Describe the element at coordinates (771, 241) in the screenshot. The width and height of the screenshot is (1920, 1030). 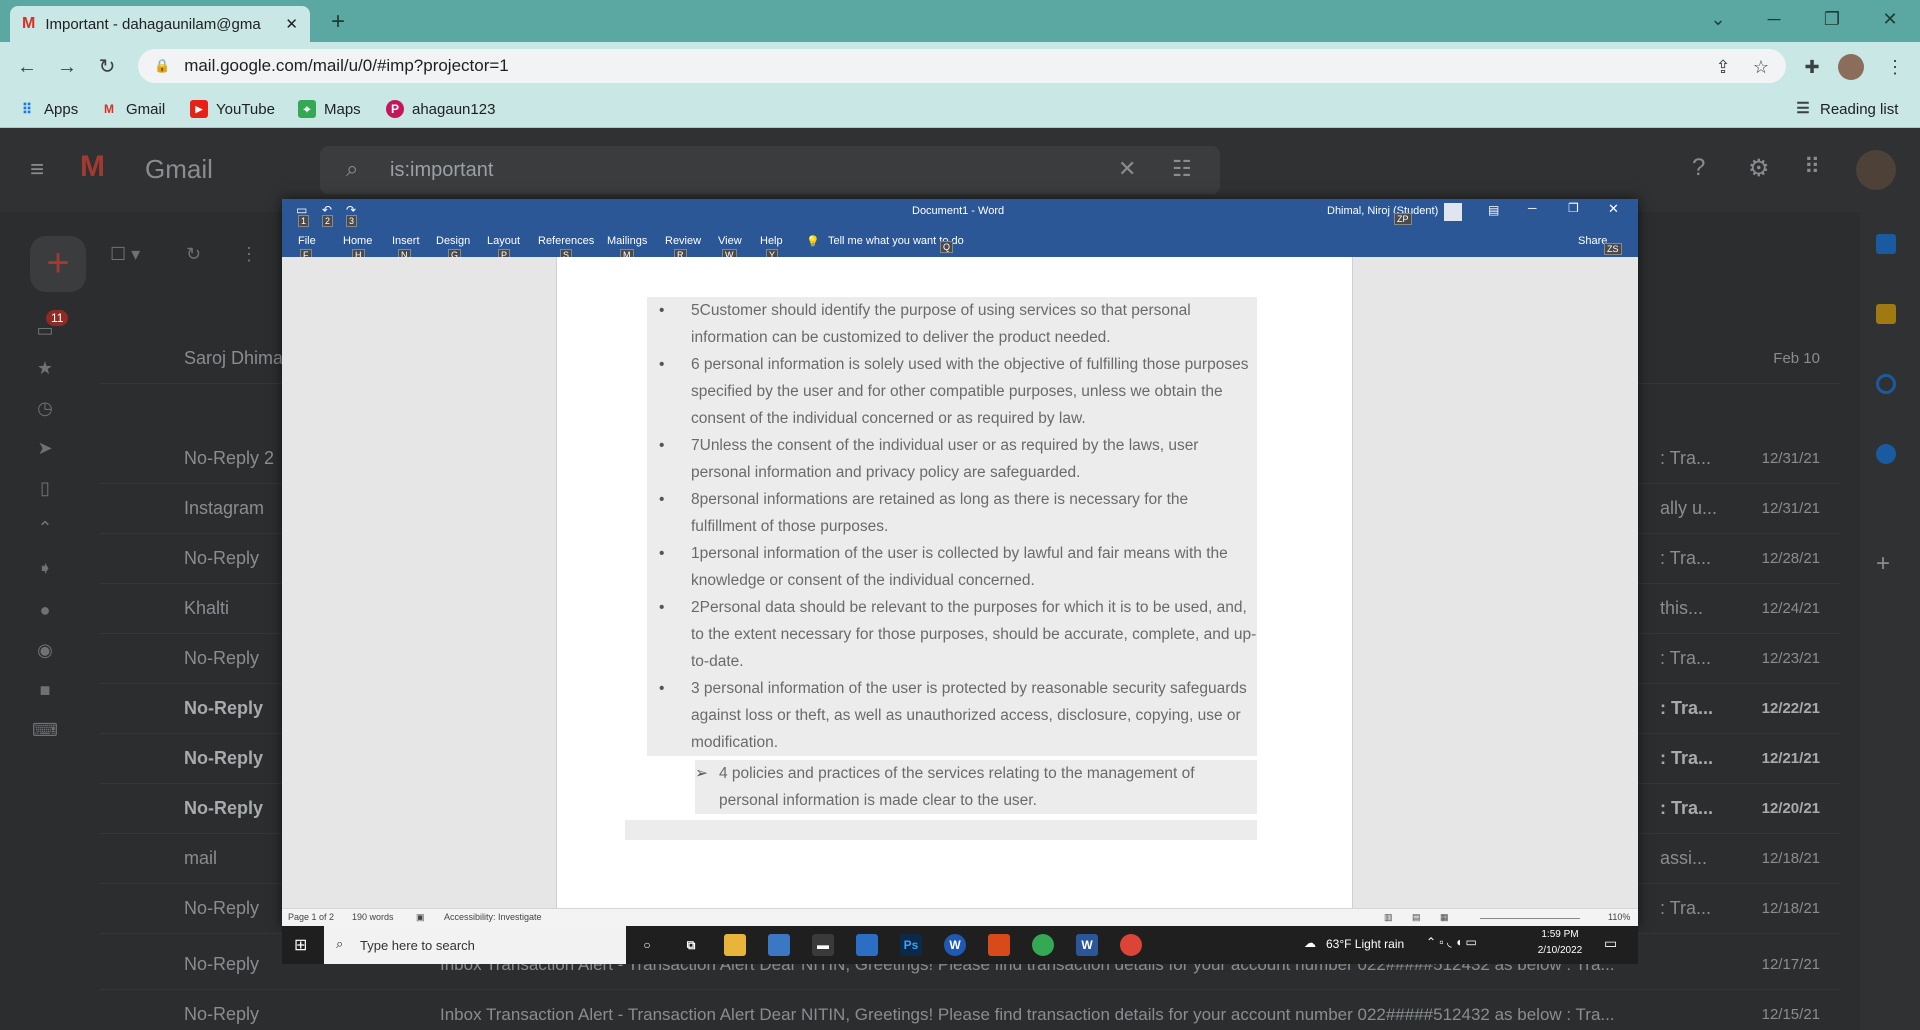
I see `tab-help: Help` at that location.